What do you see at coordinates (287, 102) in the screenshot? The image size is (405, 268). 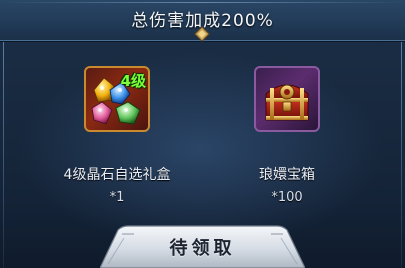 I see `chest-art-icon` at bounding box center [287, 102].